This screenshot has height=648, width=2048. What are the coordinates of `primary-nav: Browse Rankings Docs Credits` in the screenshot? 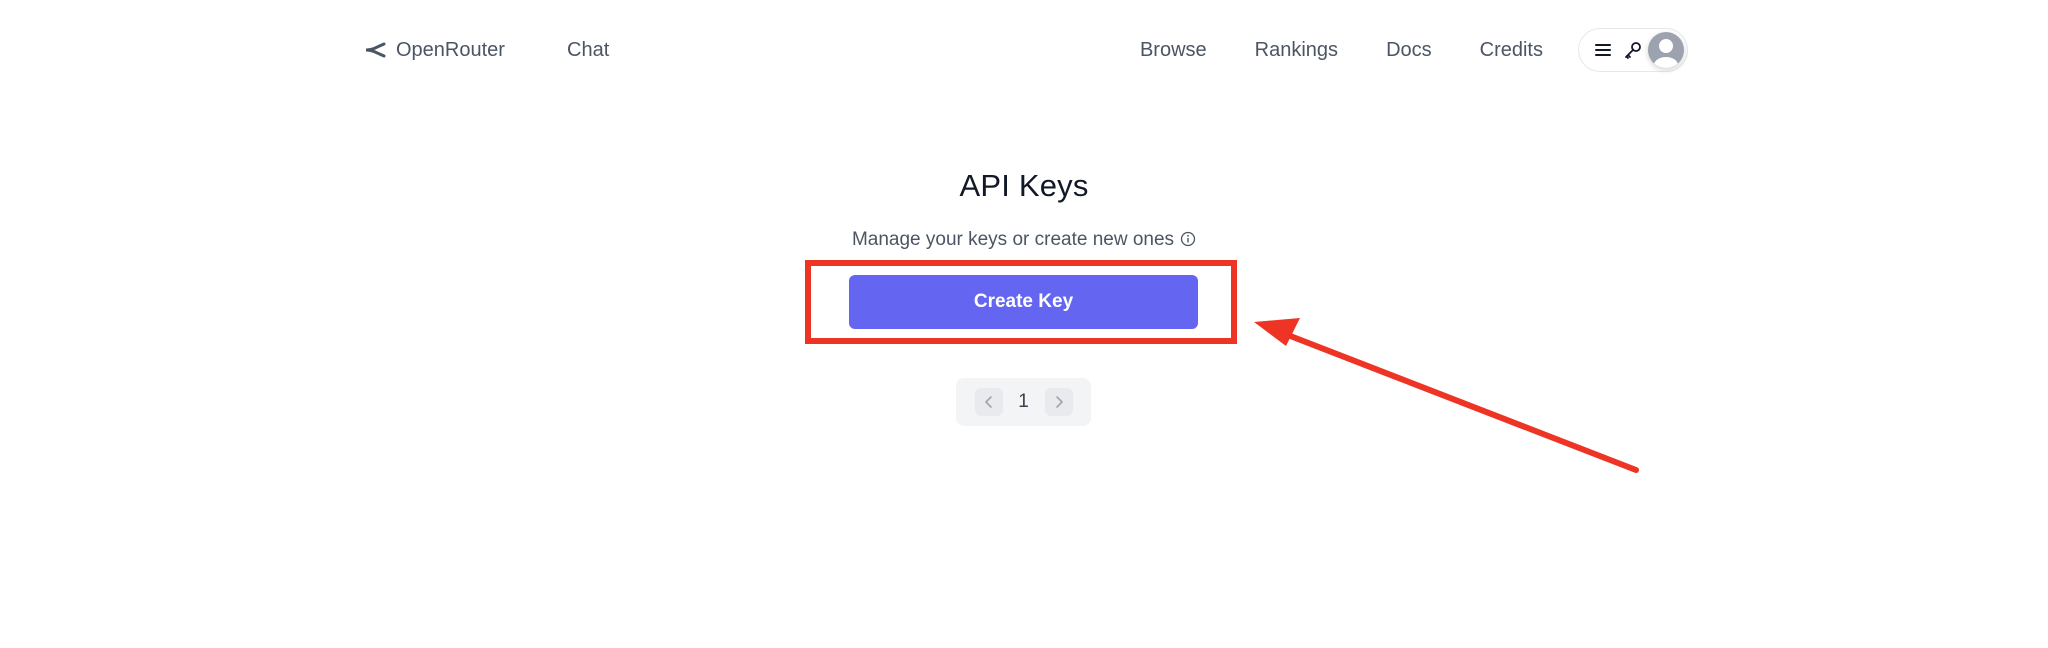 It's located at (1341, 50).